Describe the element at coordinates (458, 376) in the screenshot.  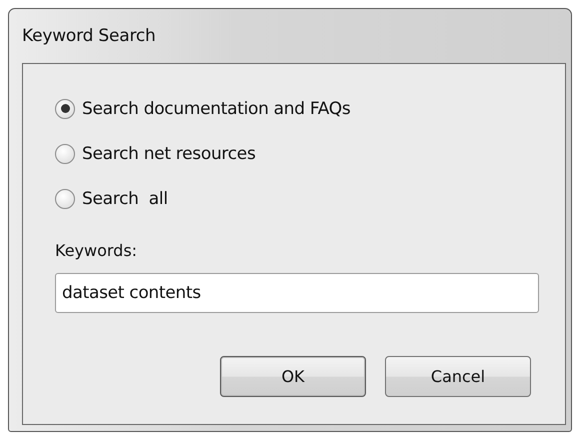
I see `cancel-button: Cancel` at that location.